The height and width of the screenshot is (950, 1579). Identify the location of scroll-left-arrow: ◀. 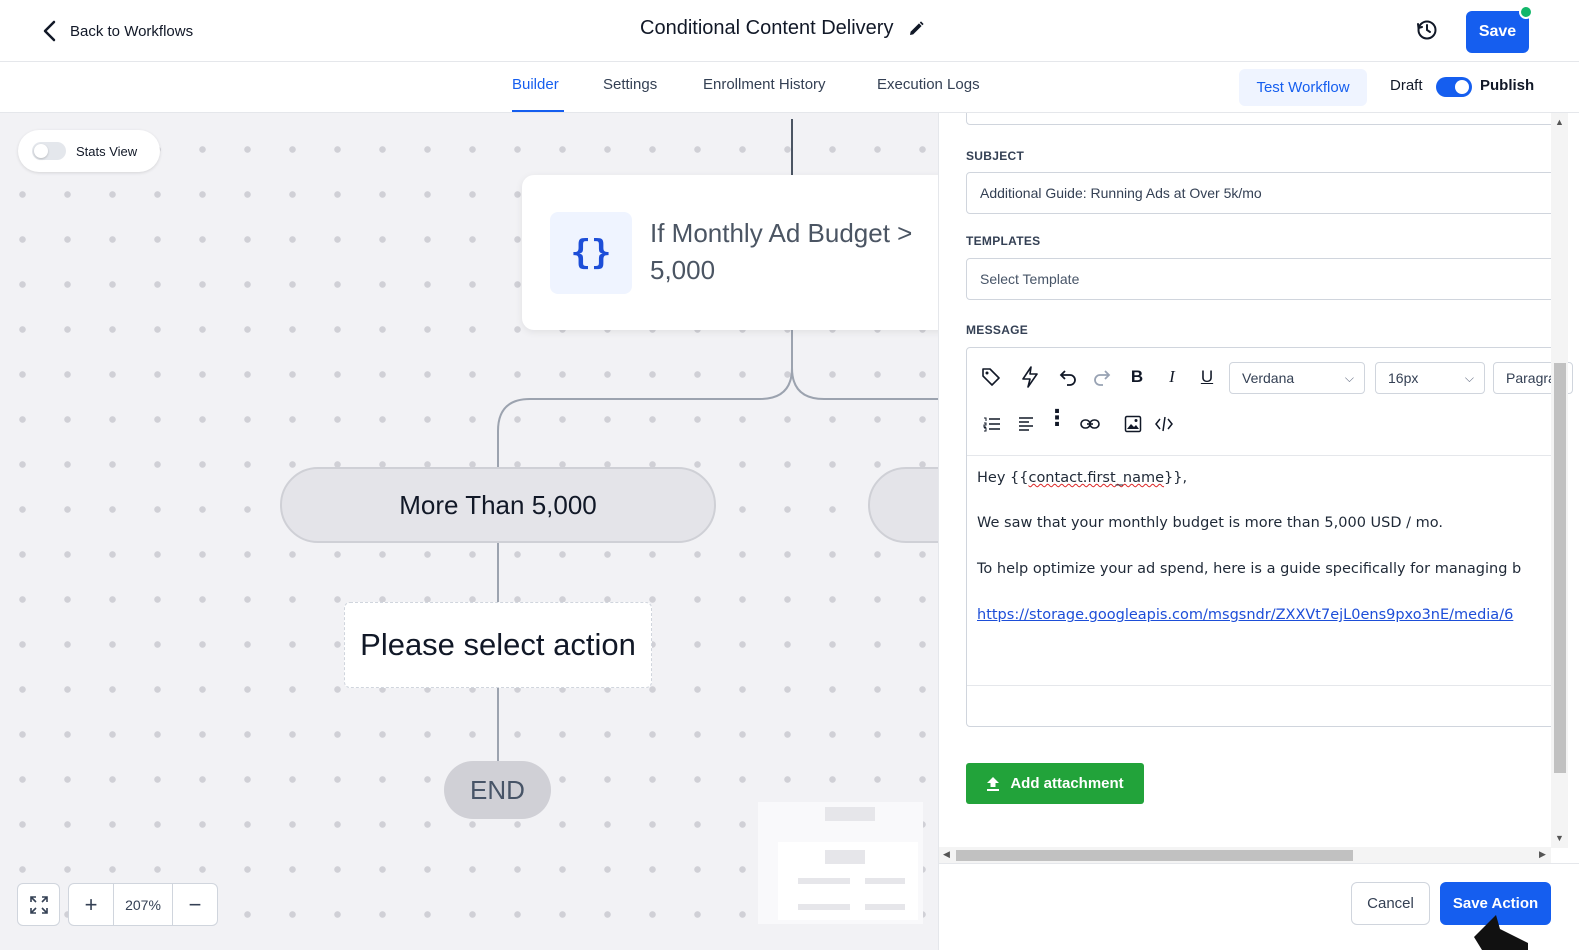
(946, 854).